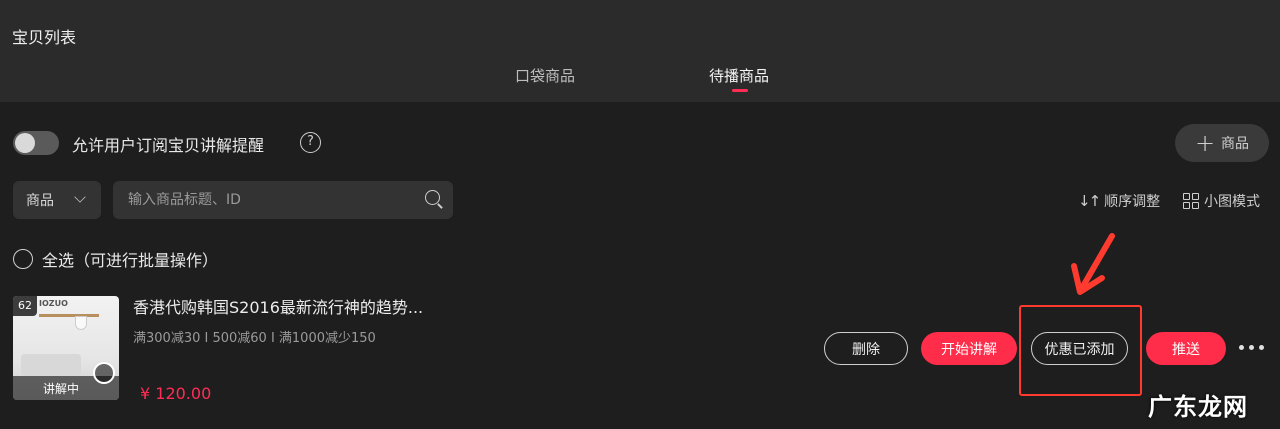 The image size is (1280, 429). Describe the element at coordinates (81, 323) in the screenshot. I see `thumb-lamp` at that location.